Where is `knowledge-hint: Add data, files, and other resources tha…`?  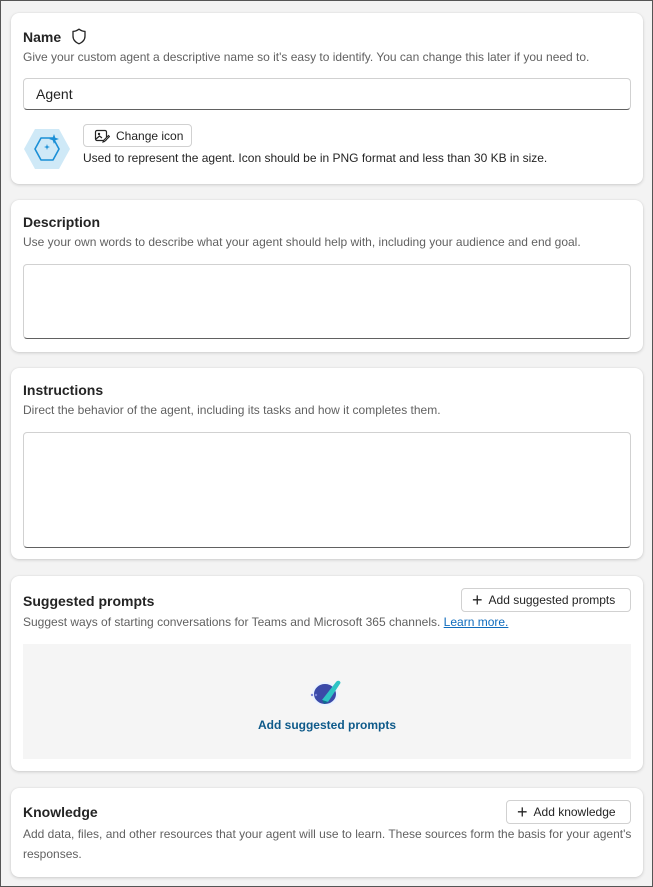
knowledge-hint: Add data, files, and other resources tha… is located at coordinates (327, 844).